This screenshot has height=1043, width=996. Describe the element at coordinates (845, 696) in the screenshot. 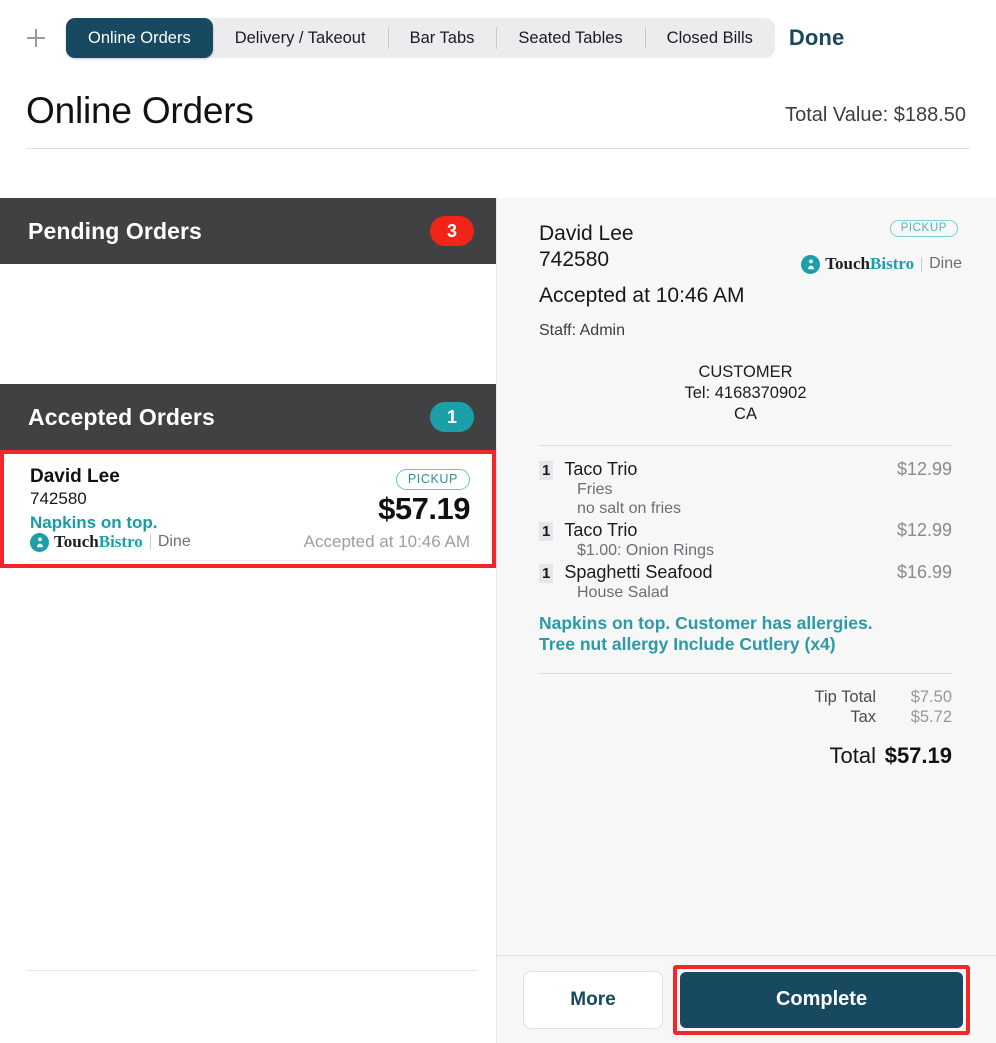

I see `tip-total-label: Tip Total` at that location.